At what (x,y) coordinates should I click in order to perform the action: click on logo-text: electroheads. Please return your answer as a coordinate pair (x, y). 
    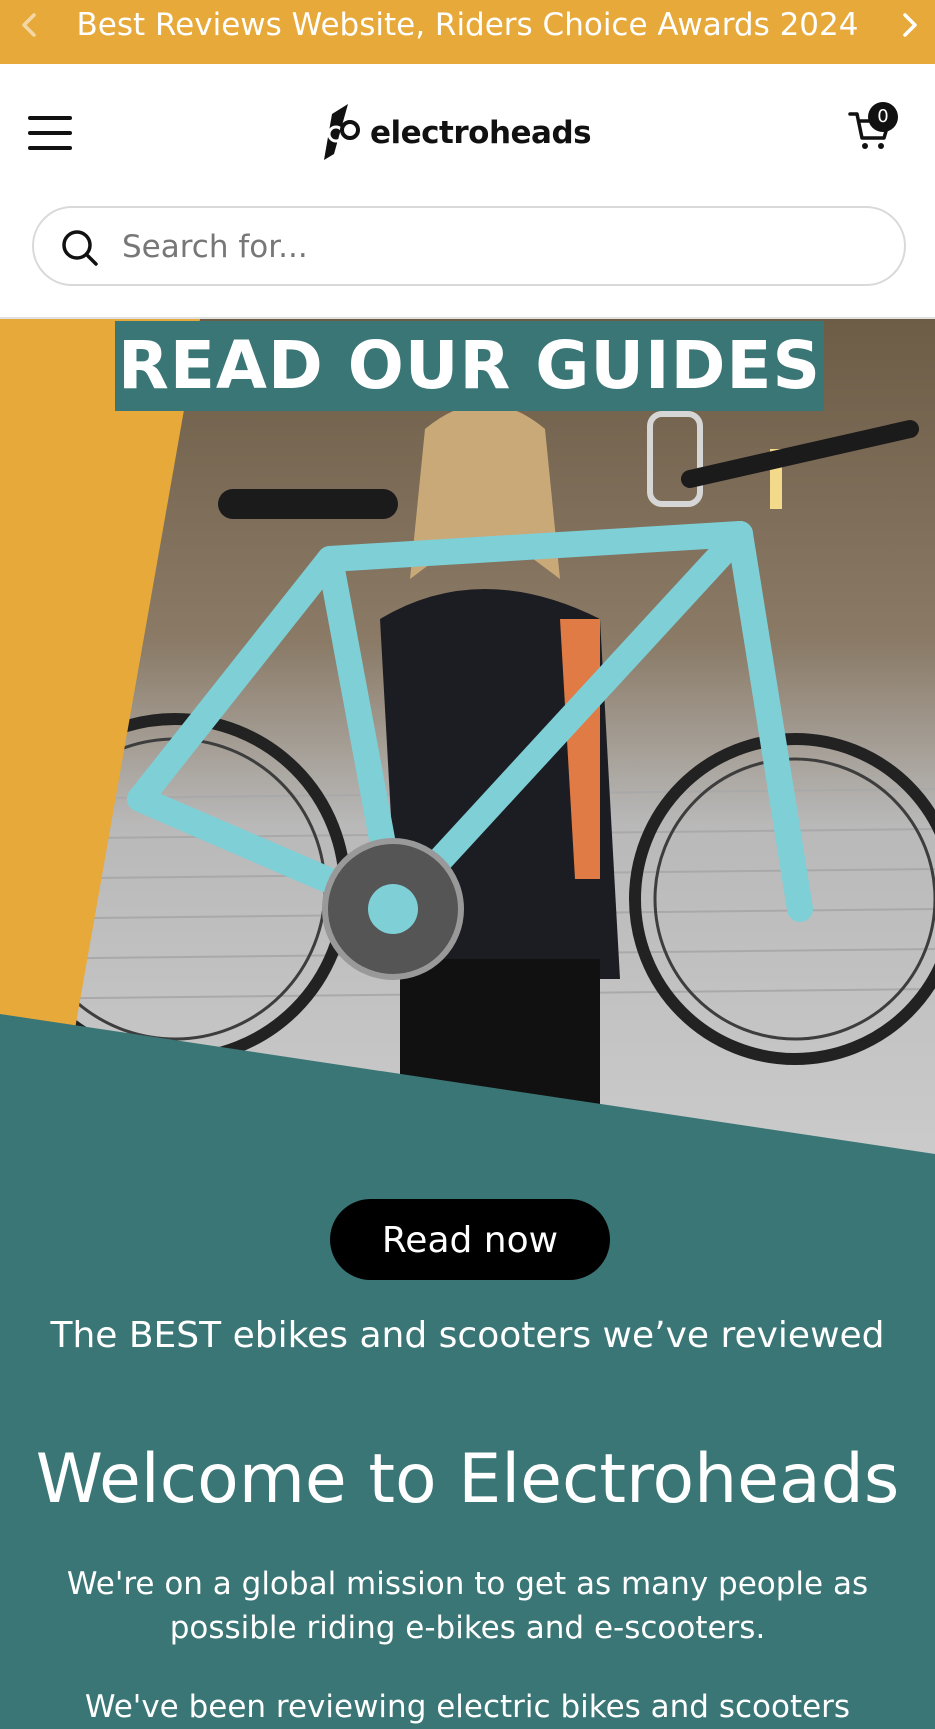
    Looking at the image, I should click on (481, 133).